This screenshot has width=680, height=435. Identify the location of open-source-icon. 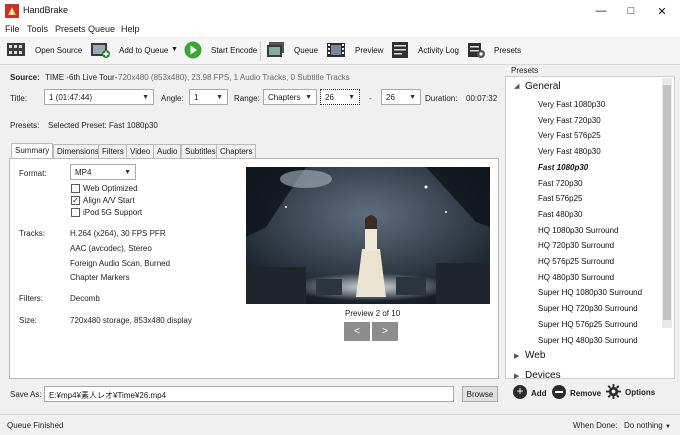
(16, 49).